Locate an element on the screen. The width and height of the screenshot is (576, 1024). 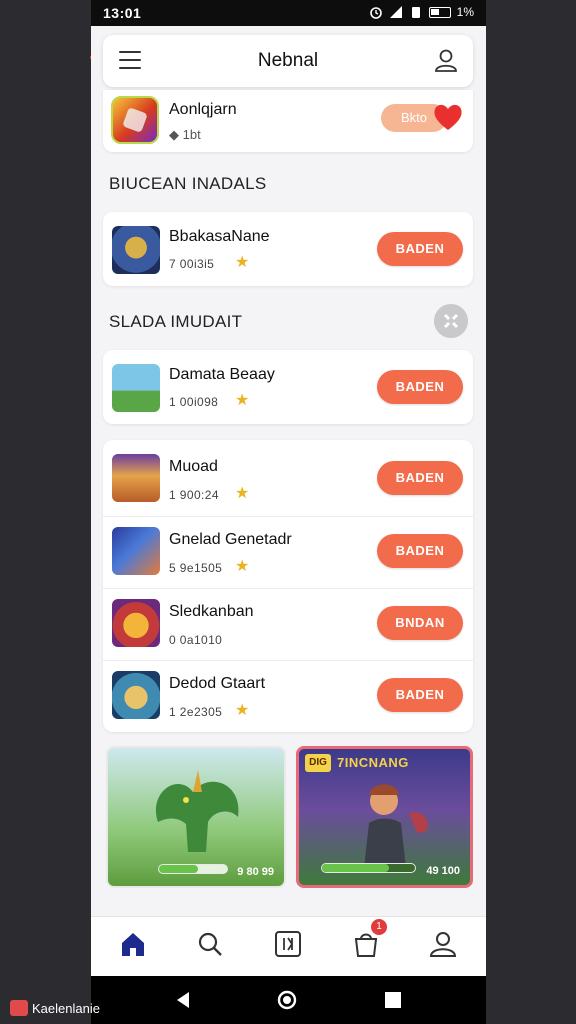
arena-promo-tile: DIG 7INCNANG 49 100 is located at coordinates (384, 817).